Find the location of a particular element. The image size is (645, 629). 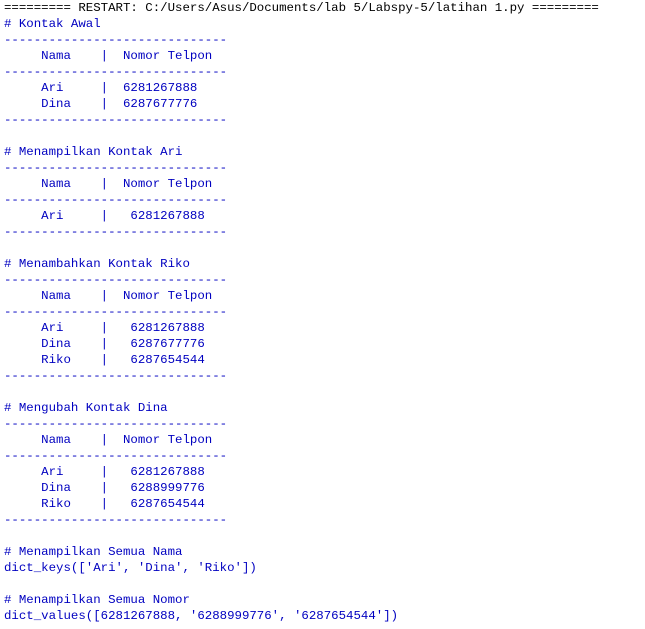

output-line: Dina | 6288999776 is located at coordinates (104, 488).